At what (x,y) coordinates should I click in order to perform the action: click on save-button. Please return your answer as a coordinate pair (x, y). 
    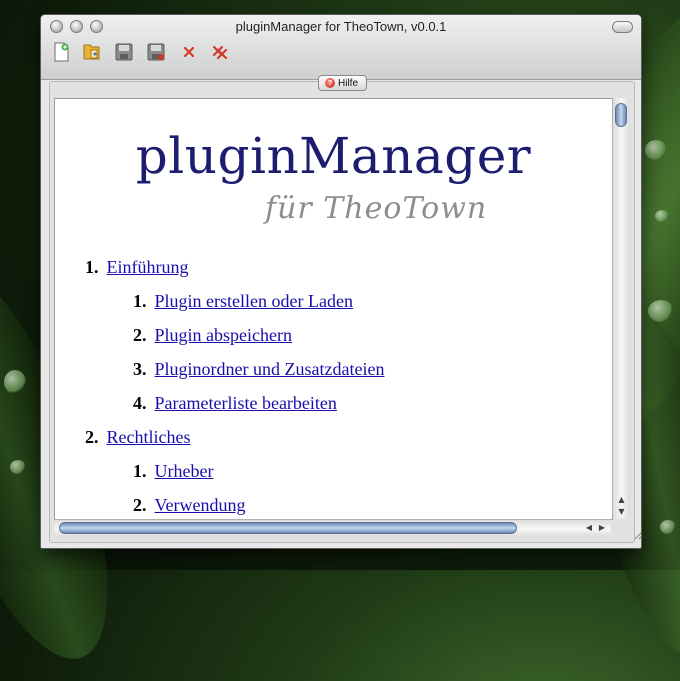
    Looking at the image, I should click on (124, 54).